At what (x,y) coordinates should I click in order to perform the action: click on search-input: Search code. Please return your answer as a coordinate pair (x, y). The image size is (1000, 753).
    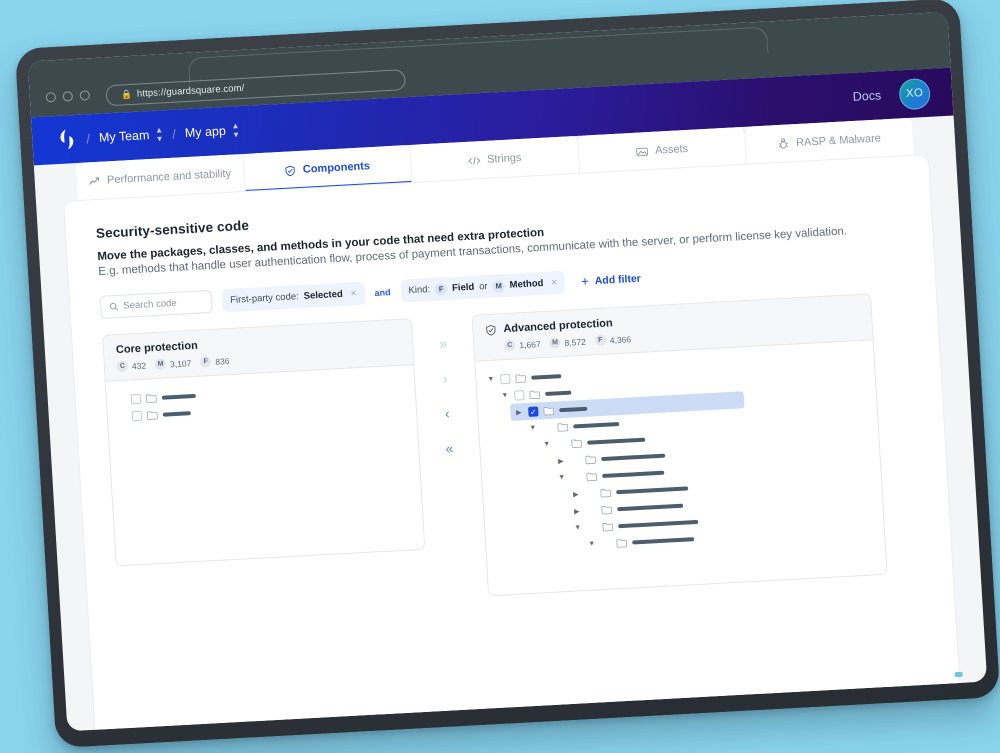
    Looking at the image, I should click on (156, 304).